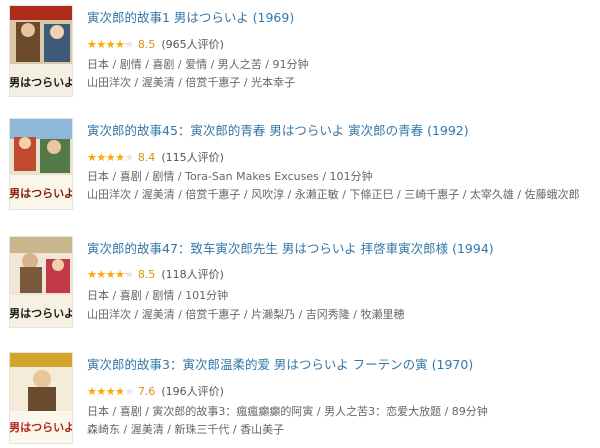 The height and width of the screenshot is (448, 600). I want to click on movie-title-link: 寅次郎的故事47：致车寅次郎先生 男はつらいよ 拝啓車寅次郎様 (1994), so click(290, 249).